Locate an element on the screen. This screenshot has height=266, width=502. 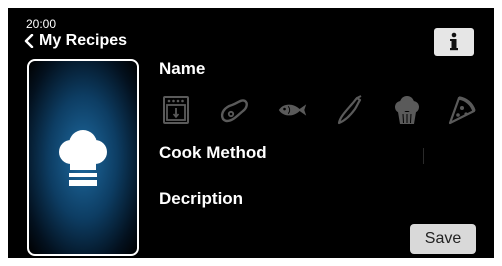
category-pizza is located at coordinates (461, 110).